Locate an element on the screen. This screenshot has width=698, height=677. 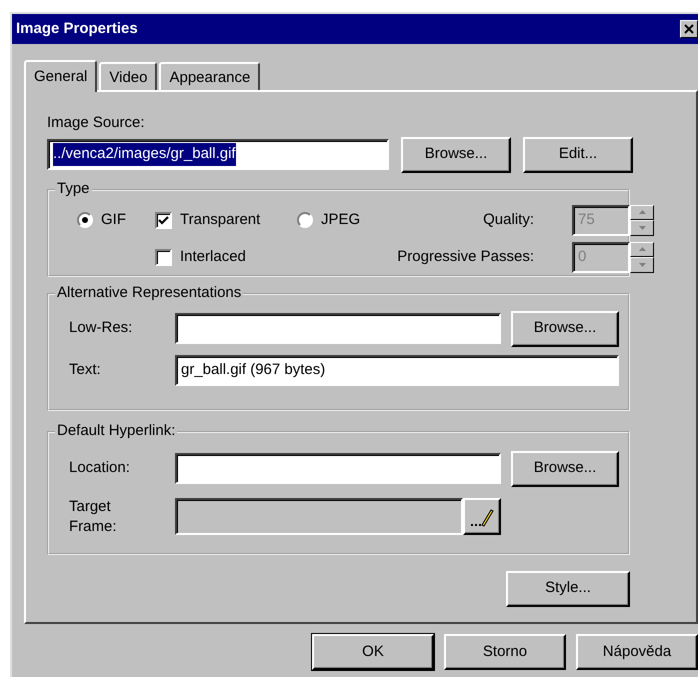
dialog-button: Storno is located at coordinates (505, 652).